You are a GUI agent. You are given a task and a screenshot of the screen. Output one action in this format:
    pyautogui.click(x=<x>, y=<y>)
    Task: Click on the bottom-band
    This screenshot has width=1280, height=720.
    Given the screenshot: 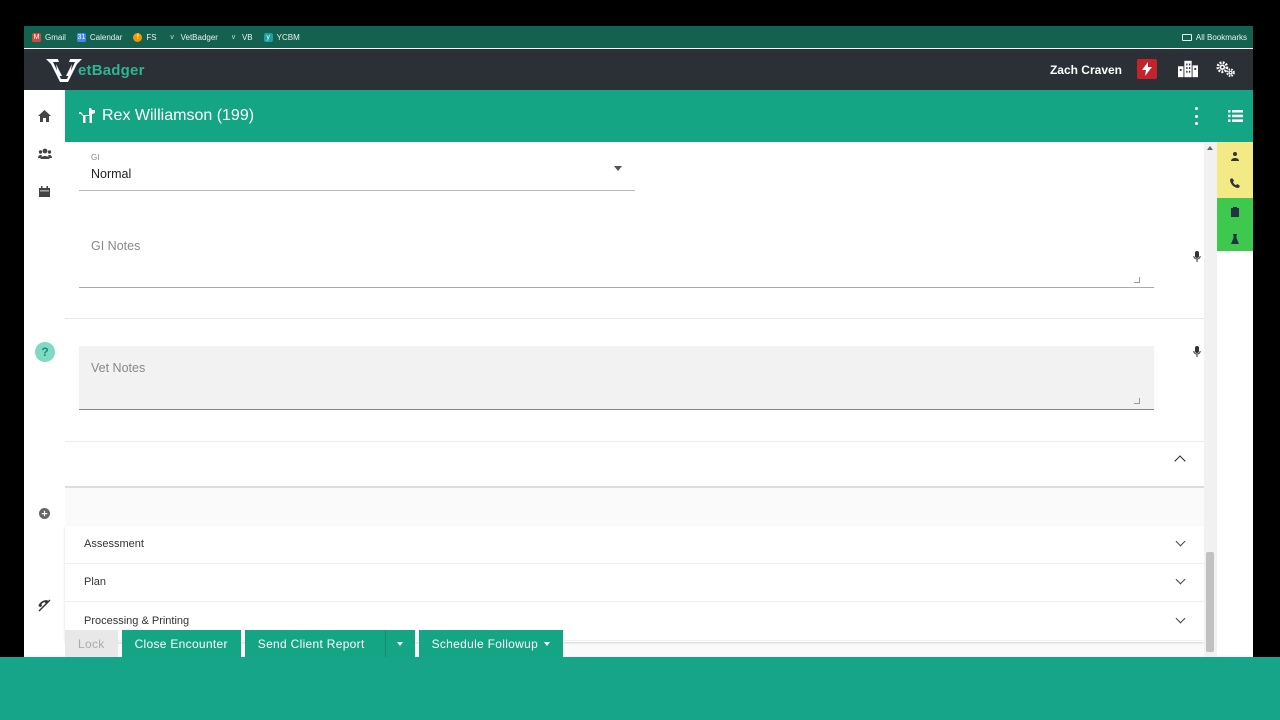 What is the action you would take?
    pyautogui.click(x=640, y=688)
    